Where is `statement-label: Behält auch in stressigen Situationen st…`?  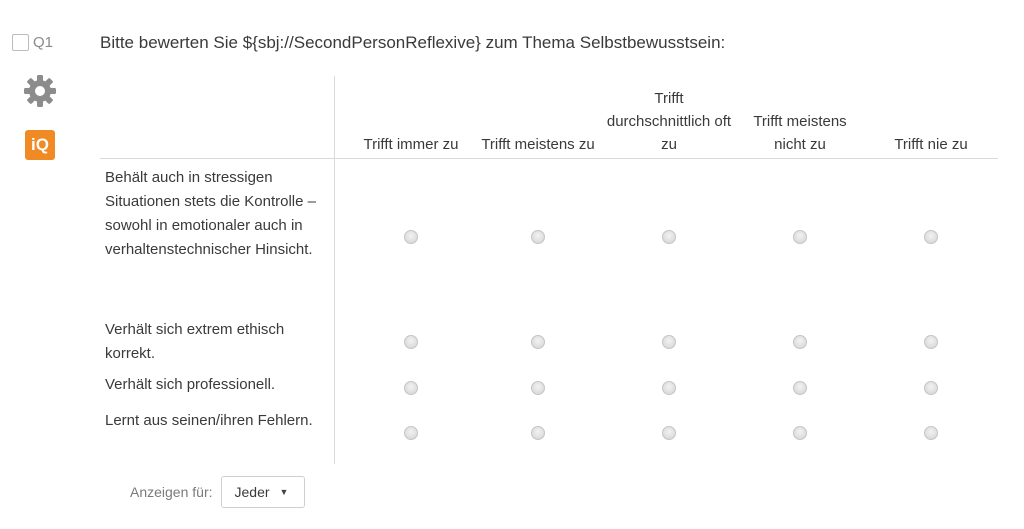 statement-label: Behält auch in stressigen Situationen st… is located at coordinates (210, 213).